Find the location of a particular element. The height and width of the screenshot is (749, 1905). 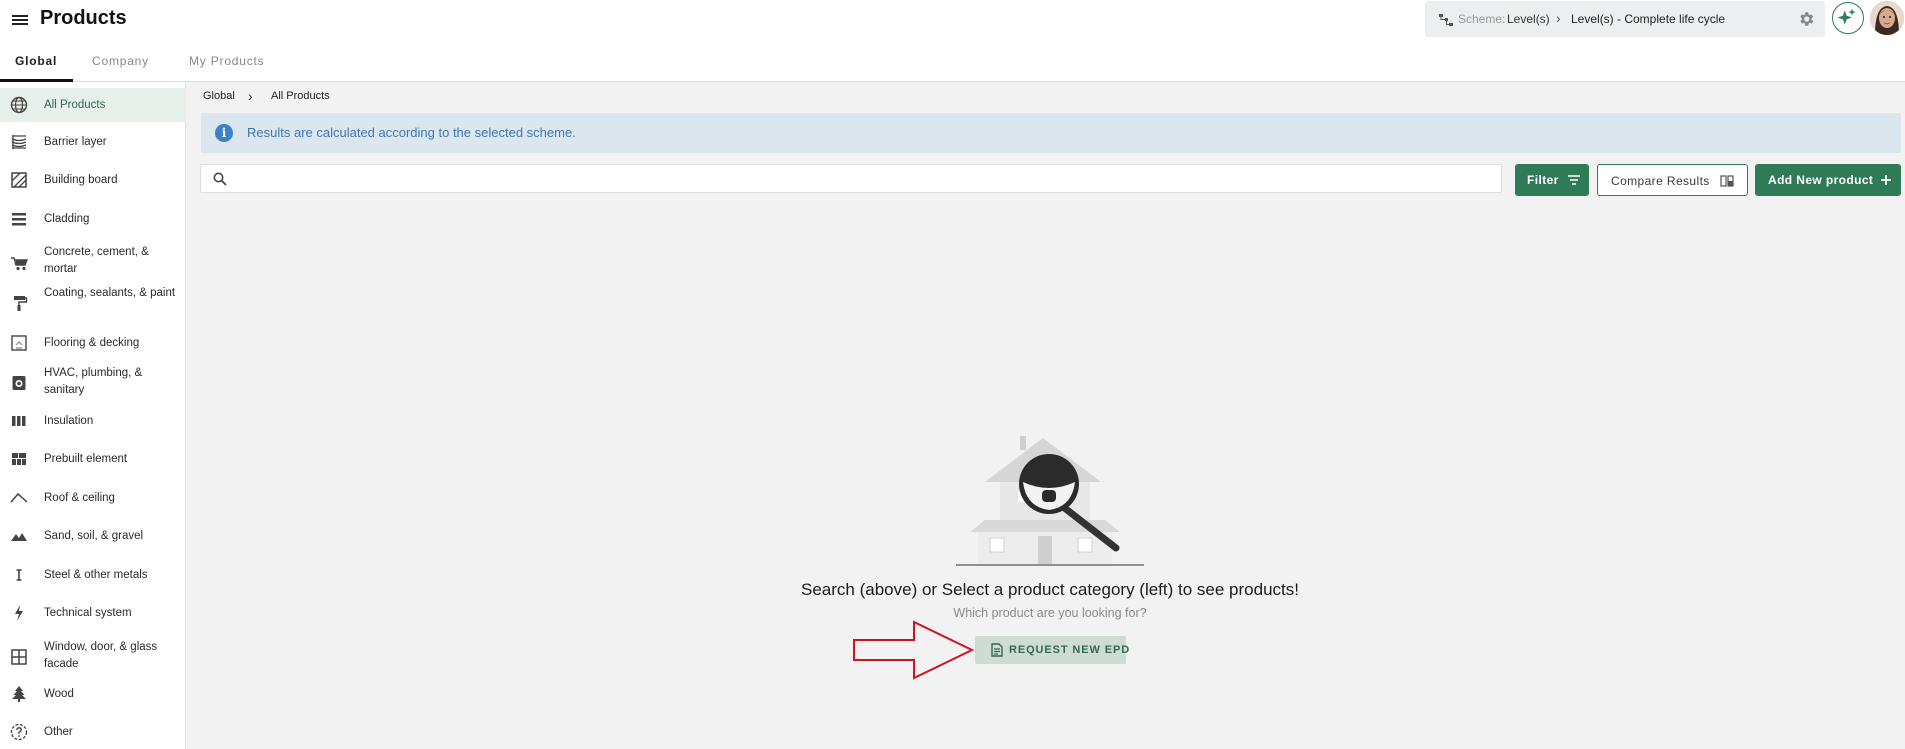

globe-icon is located at coordinates (19, 105).